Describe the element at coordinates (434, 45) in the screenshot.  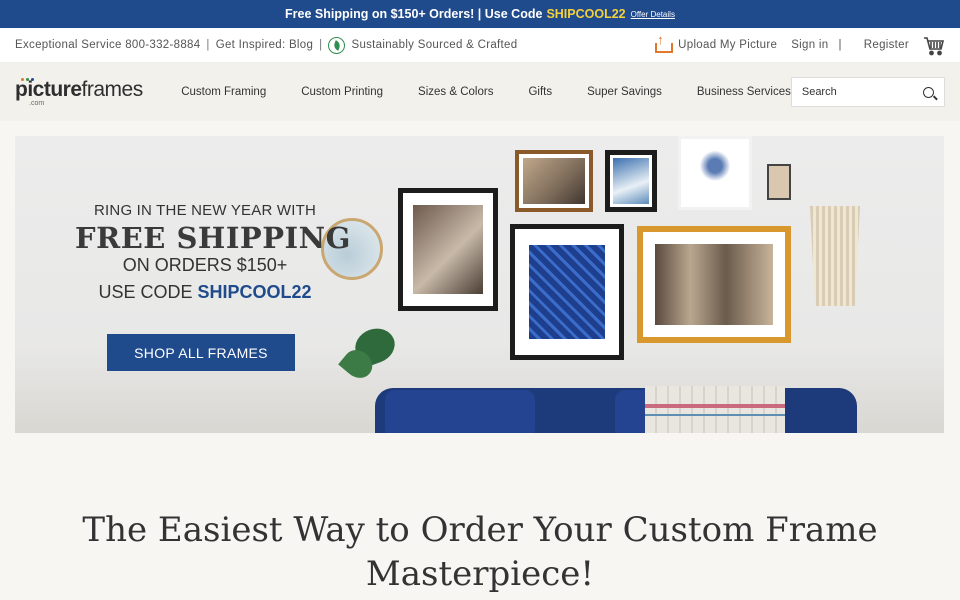
I see `sustainability-link: Sustainably Sourced & Crafted` at that location.